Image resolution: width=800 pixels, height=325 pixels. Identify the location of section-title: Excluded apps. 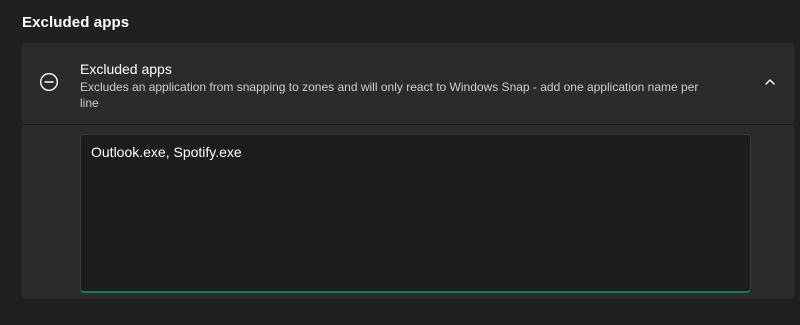
(76, 22).